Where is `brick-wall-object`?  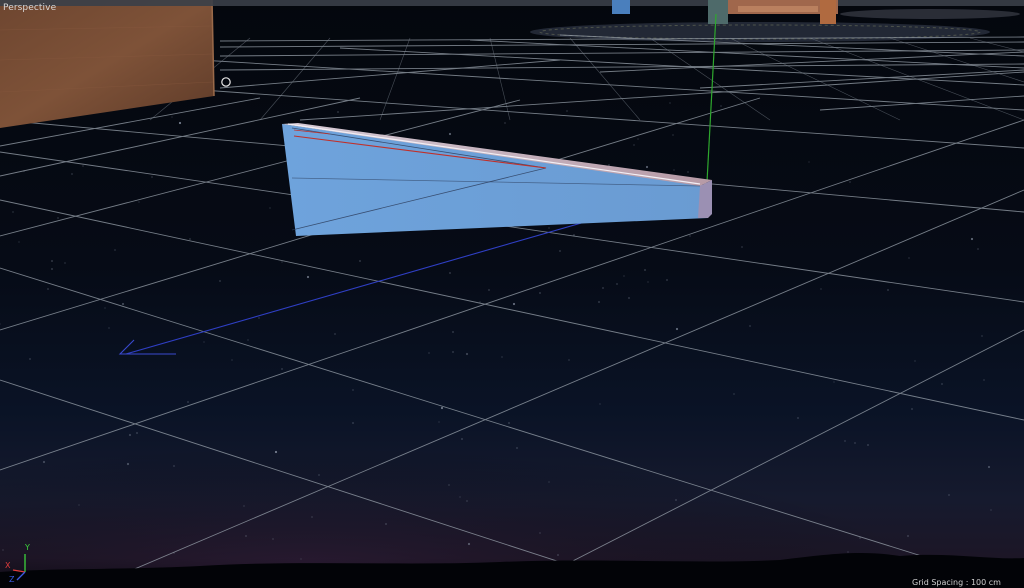 brick-wall-object is located at coordinates (107, 64).